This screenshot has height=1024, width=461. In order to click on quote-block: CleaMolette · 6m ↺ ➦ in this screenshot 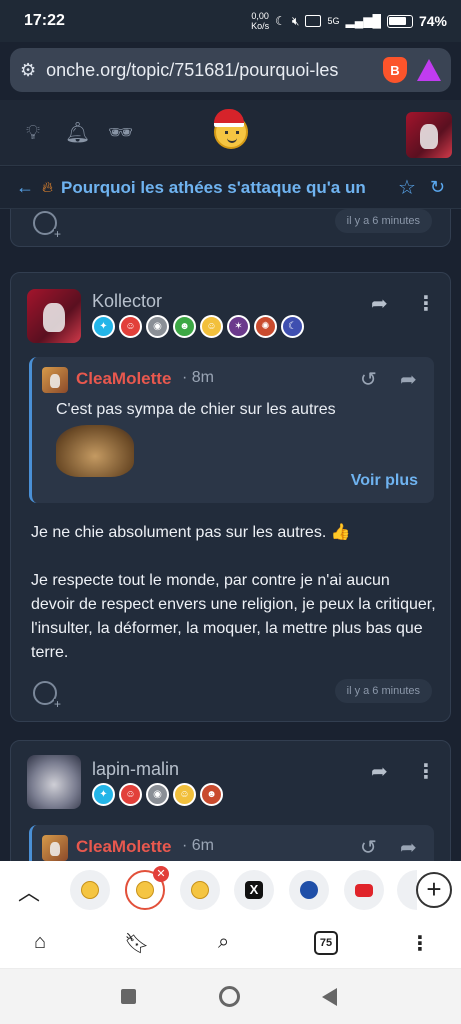, I will do `click(231, 843)`.